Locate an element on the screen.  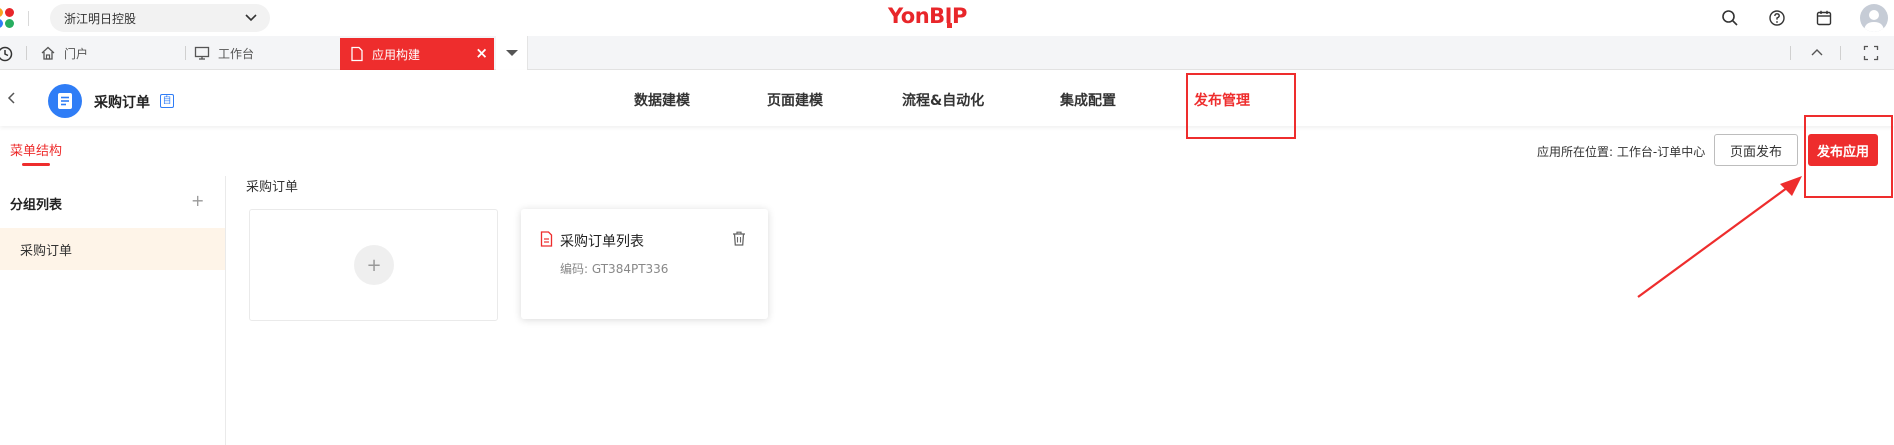
highlight-box-publish-nav is located at coordinates (1241, 106).